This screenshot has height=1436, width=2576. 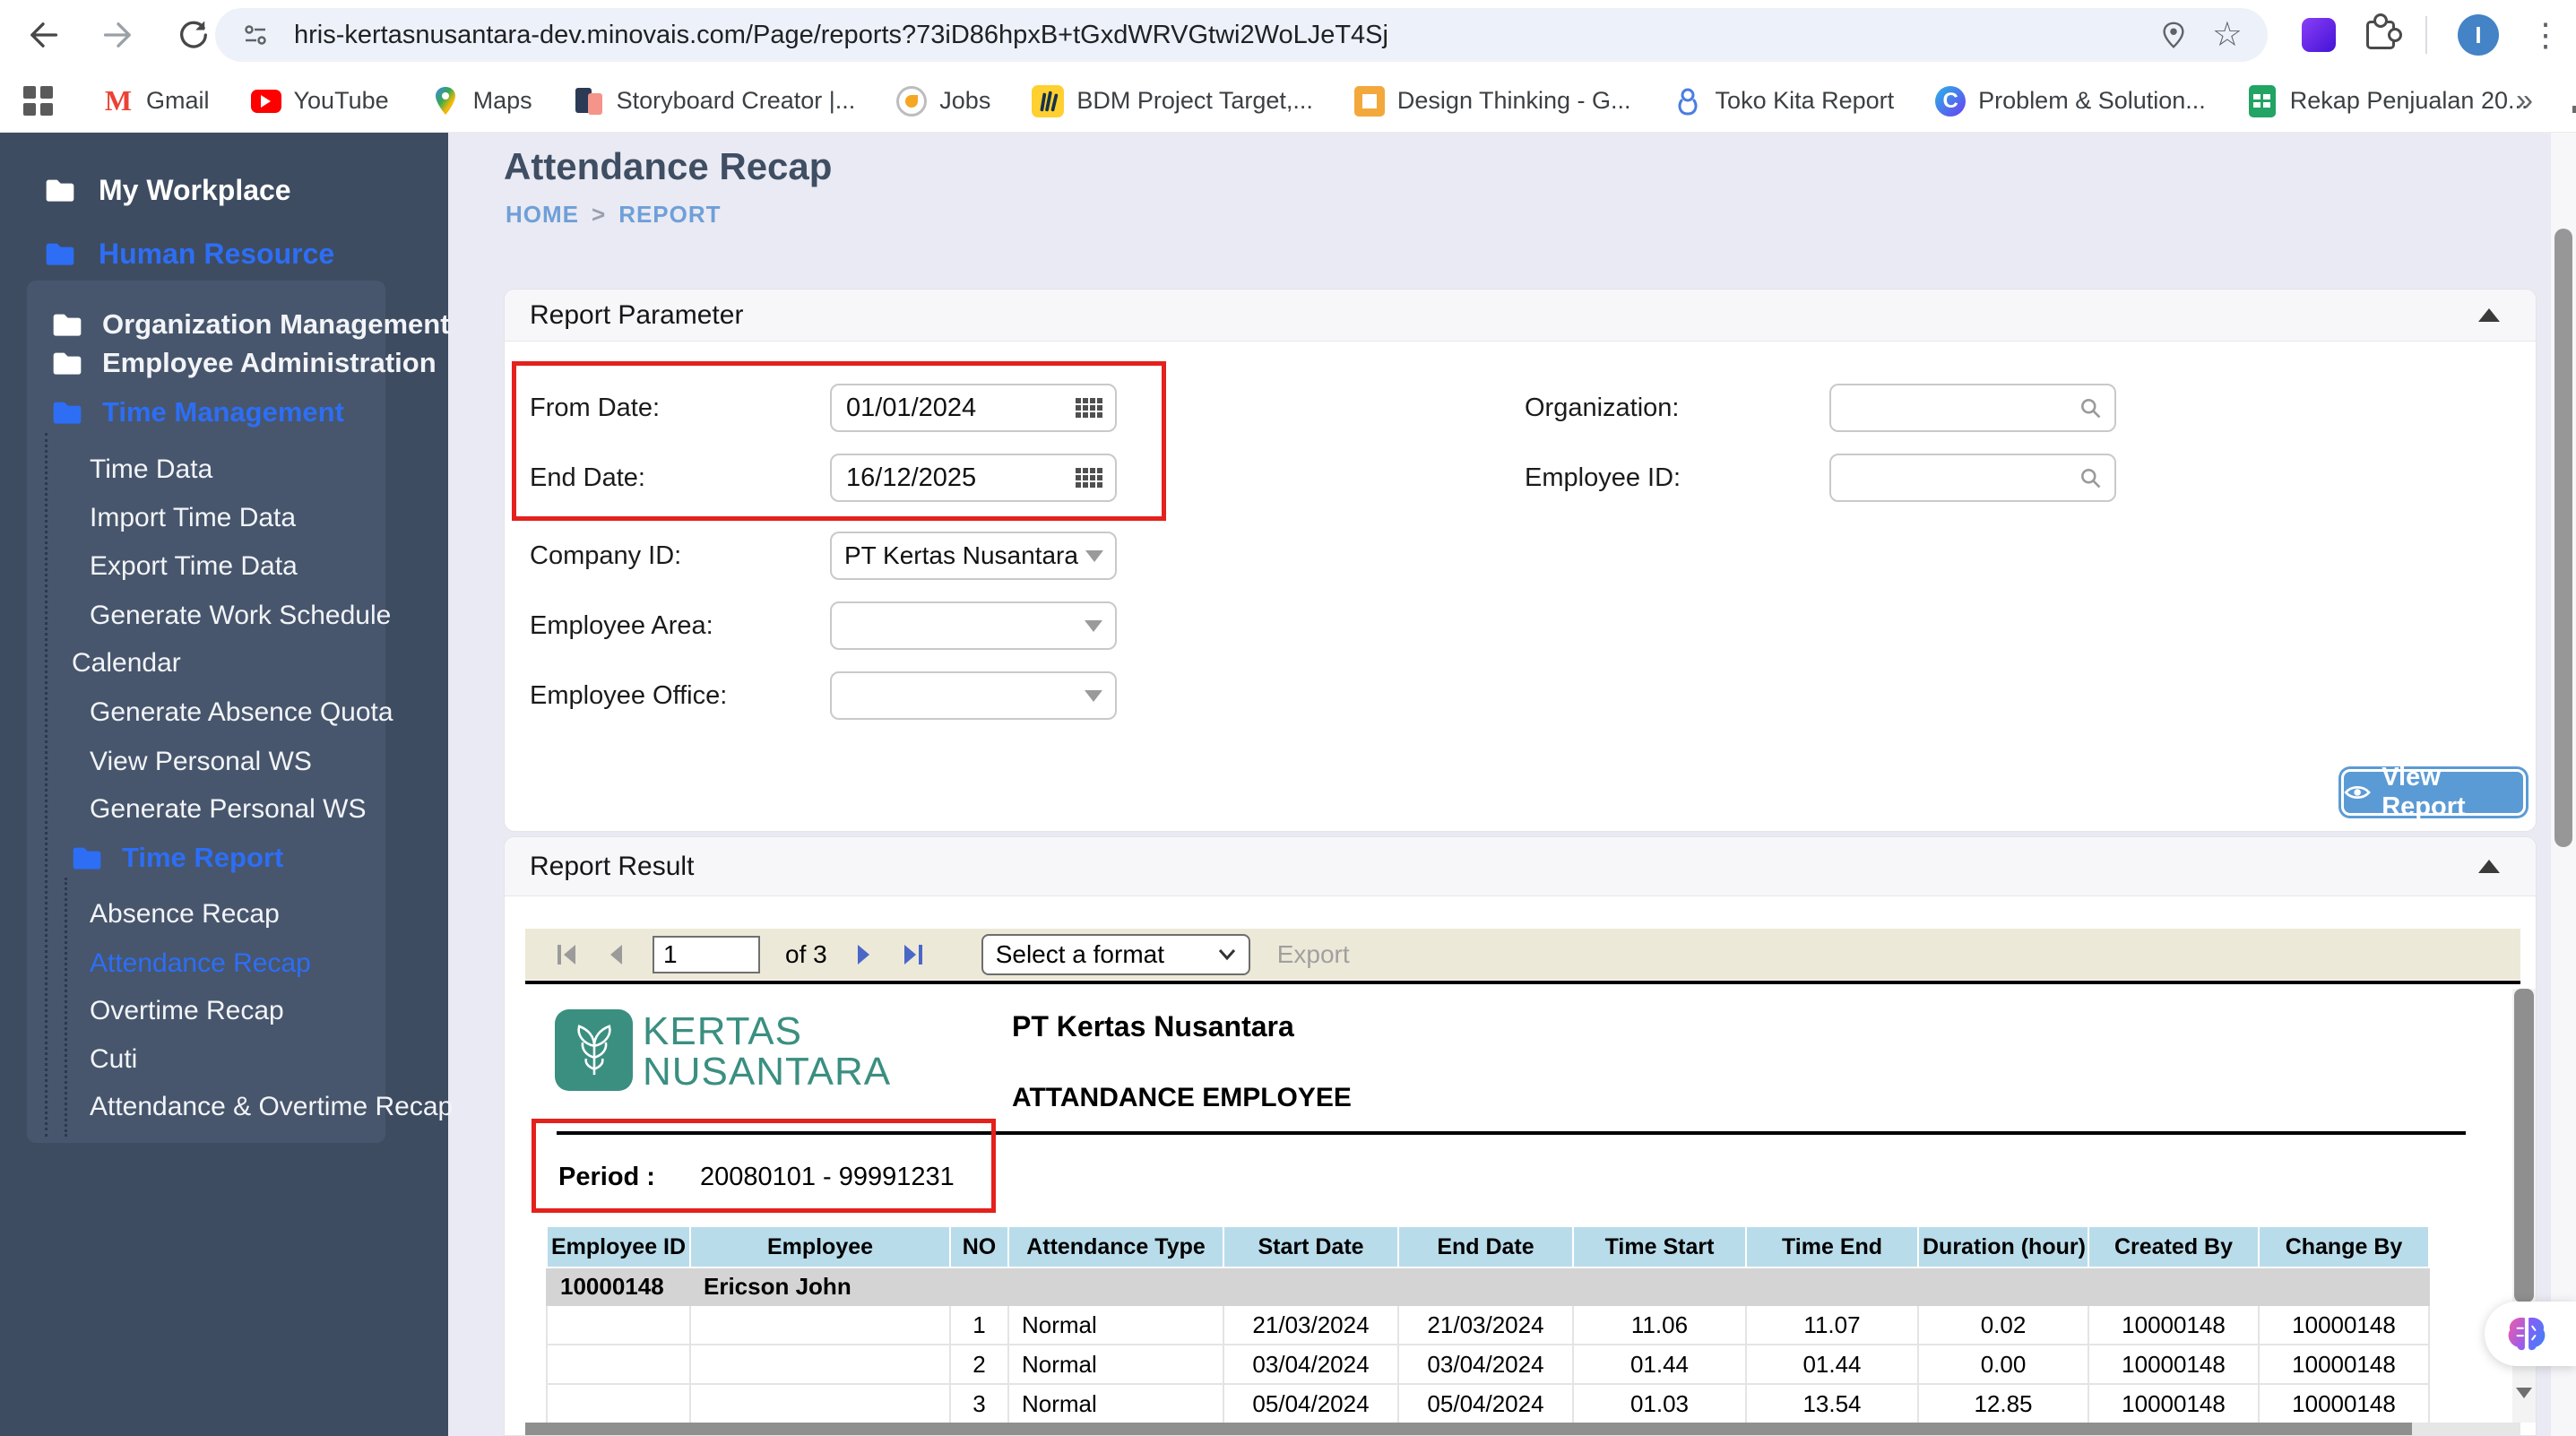 I want to click on sidebar-item-import-time-data: Import Time Data, so click(x=193, y=518).